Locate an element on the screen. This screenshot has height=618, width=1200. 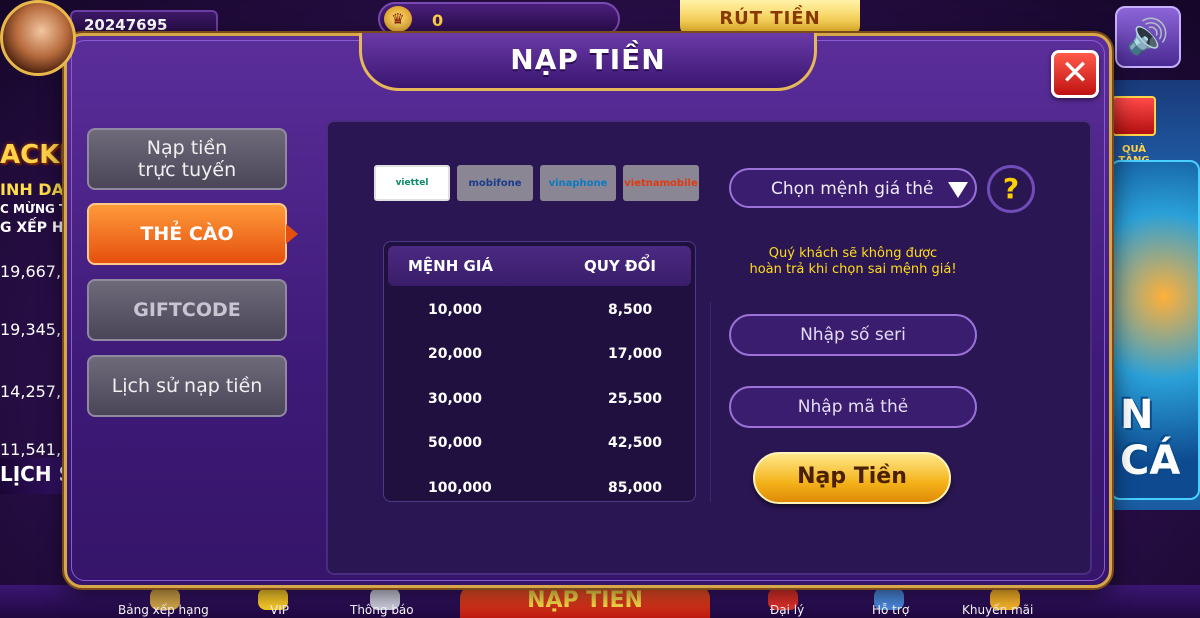
nav-notifications: Thông báo is located at coordinates (382, 610).